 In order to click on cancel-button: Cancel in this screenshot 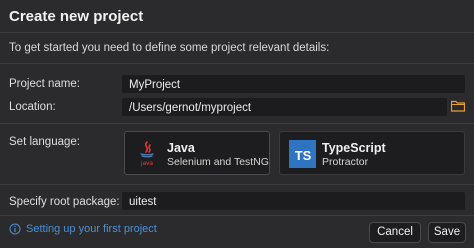, I will do `click(395, 232)`.